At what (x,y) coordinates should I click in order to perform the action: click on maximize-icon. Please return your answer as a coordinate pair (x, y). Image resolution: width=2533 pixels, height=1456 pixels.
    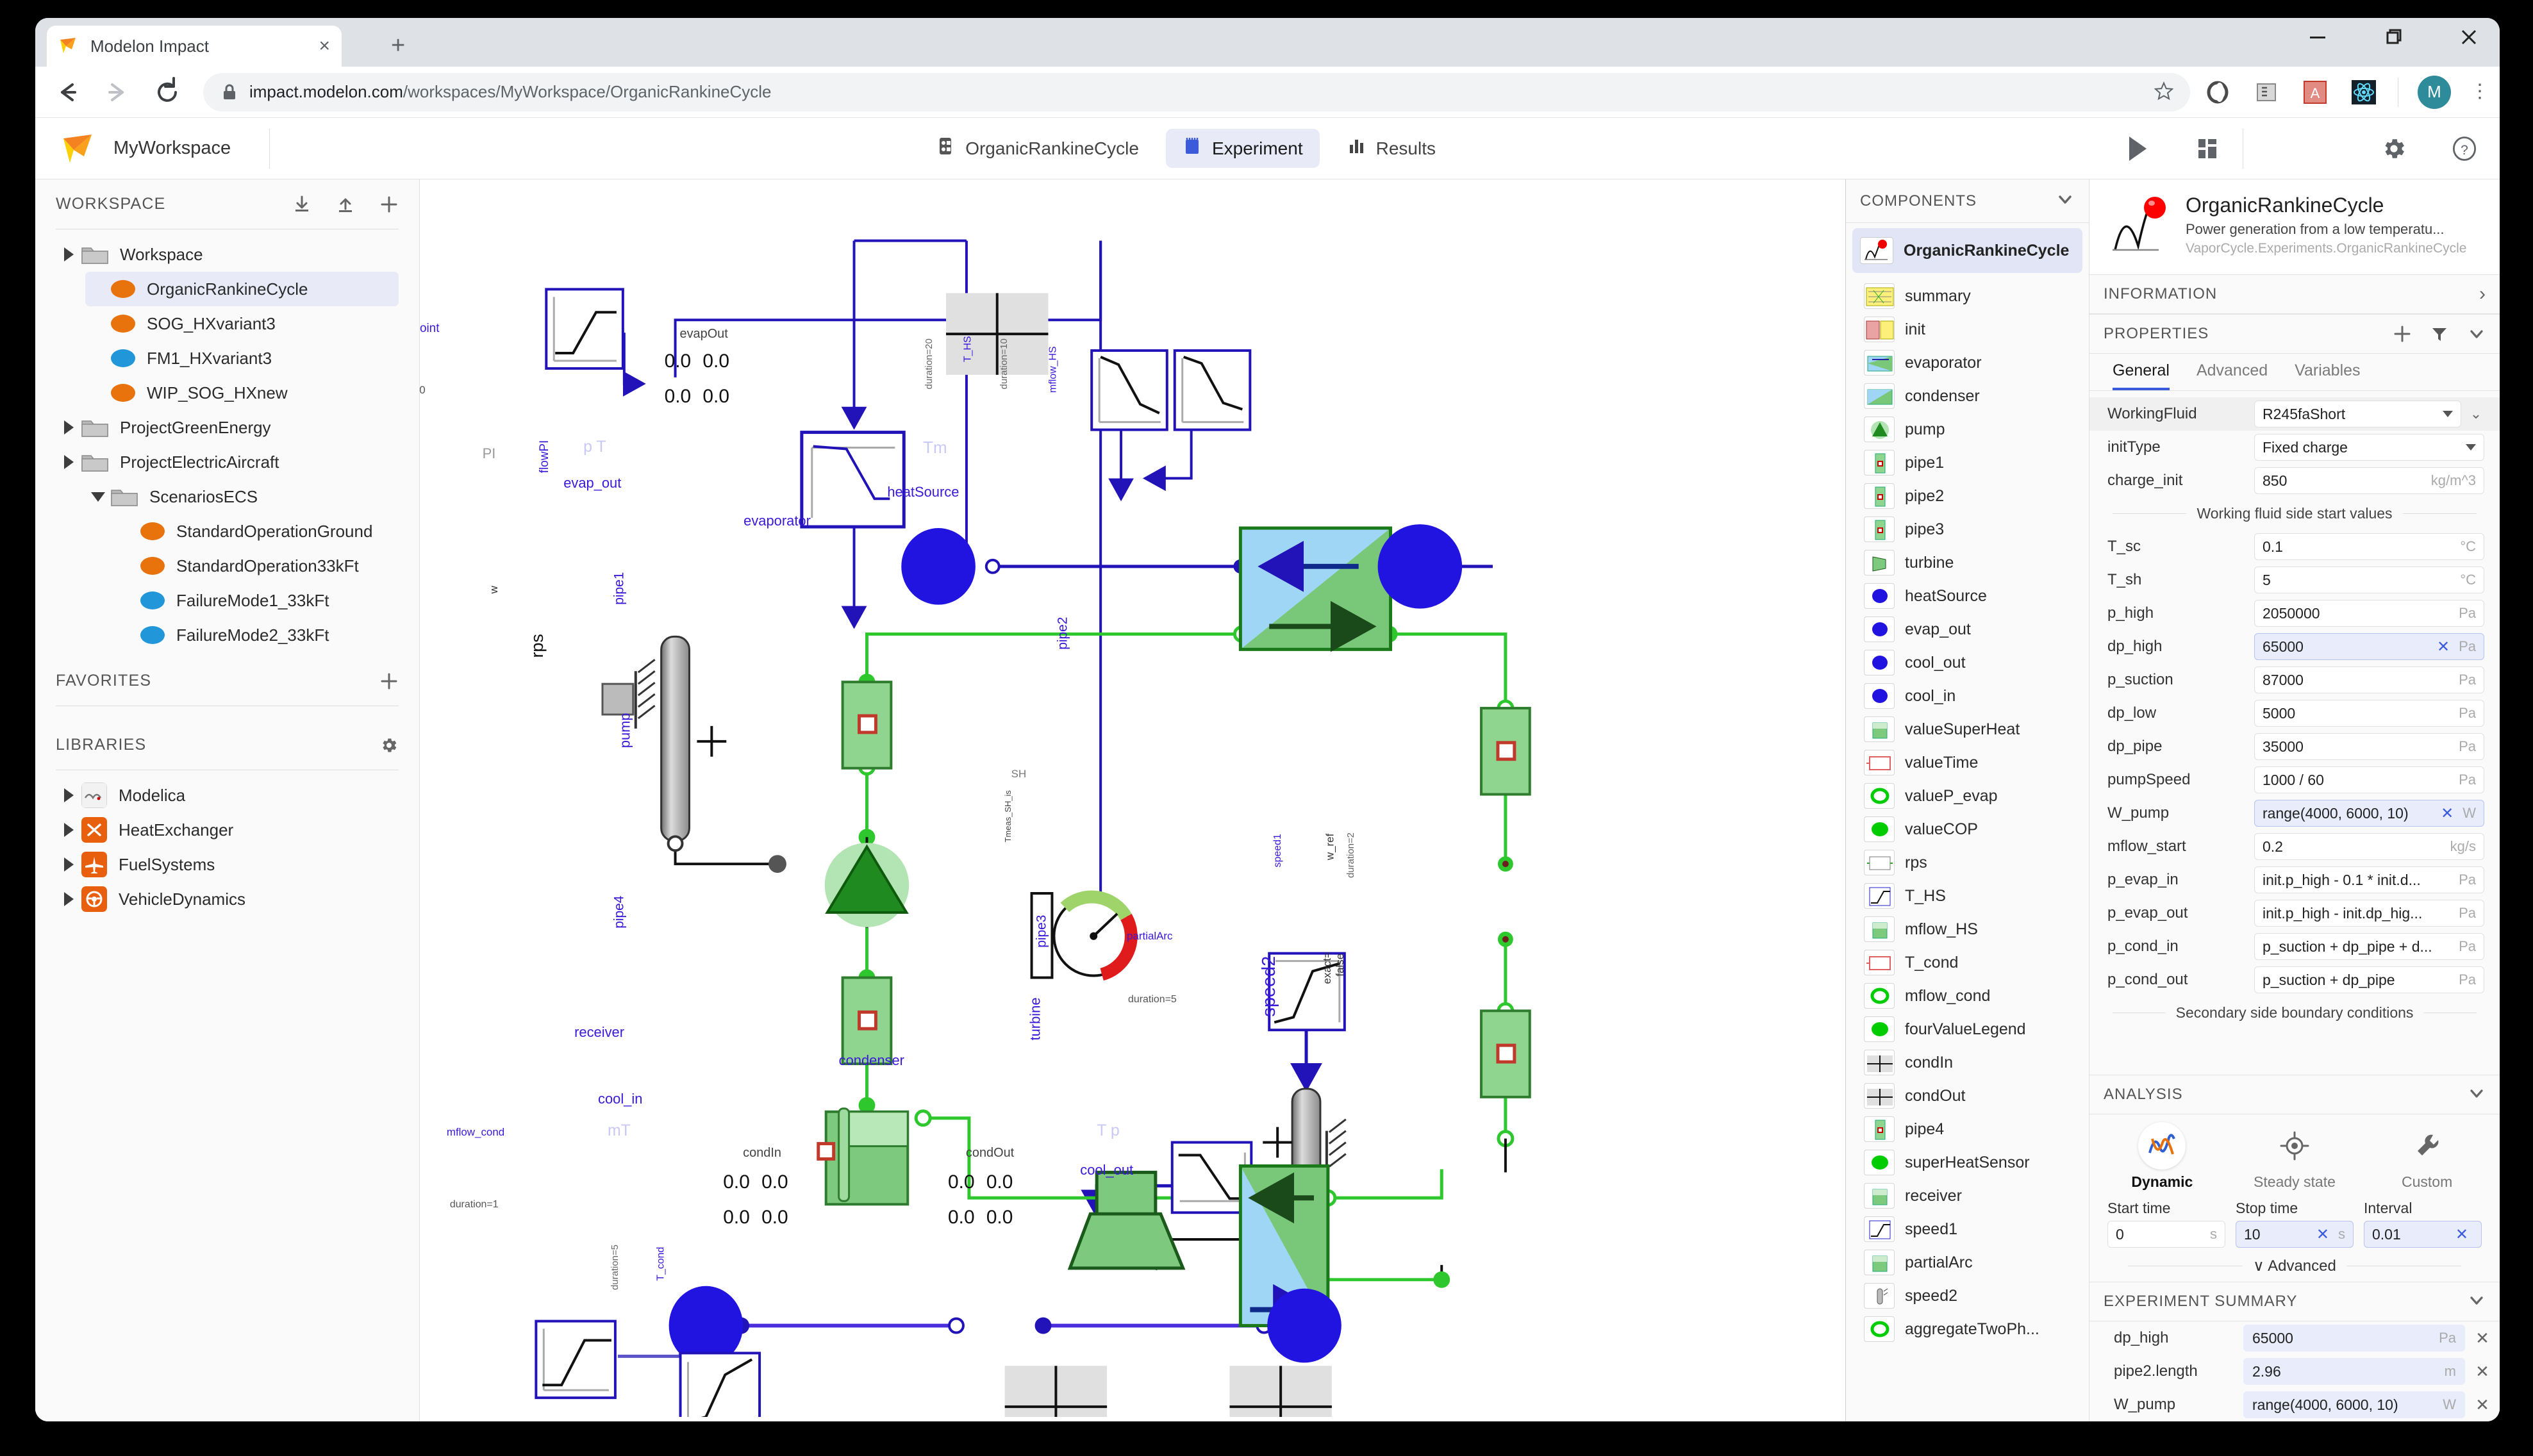
    Looking at the image, I should click on (2393, 37).